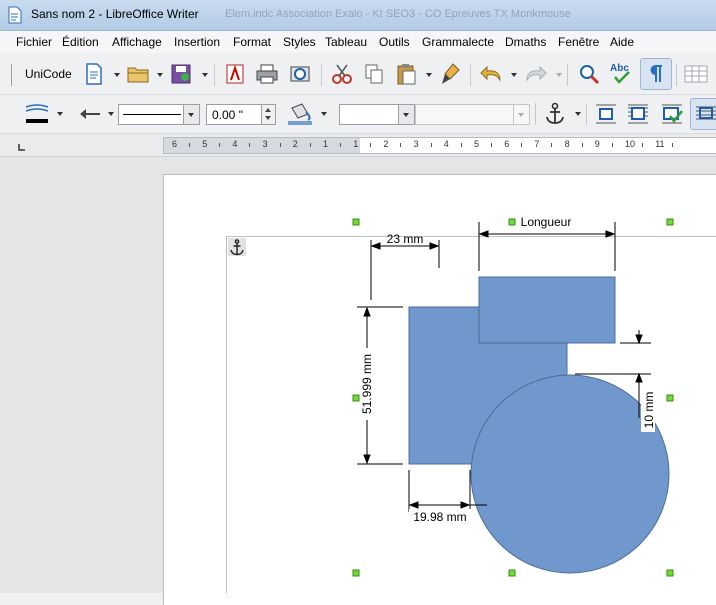 This screenshot has width=716, height=605. What do you see at coordinates (268, 110) in the screenshot?
I see `increment-chevron-up-icon` at bounding box center [268, 110].